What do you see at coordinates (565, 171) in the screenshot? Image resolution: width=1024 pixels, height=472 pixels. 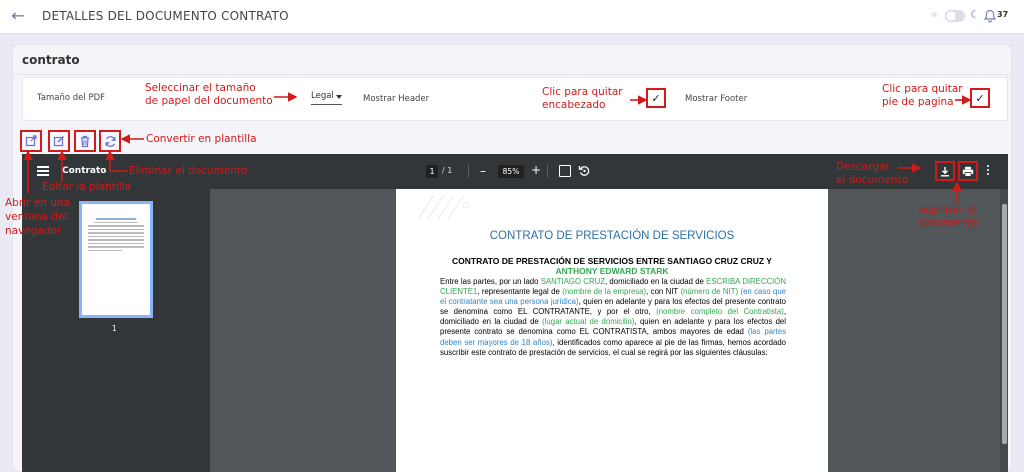 I see `fit-page-icon` at bounding box center [565, 171].